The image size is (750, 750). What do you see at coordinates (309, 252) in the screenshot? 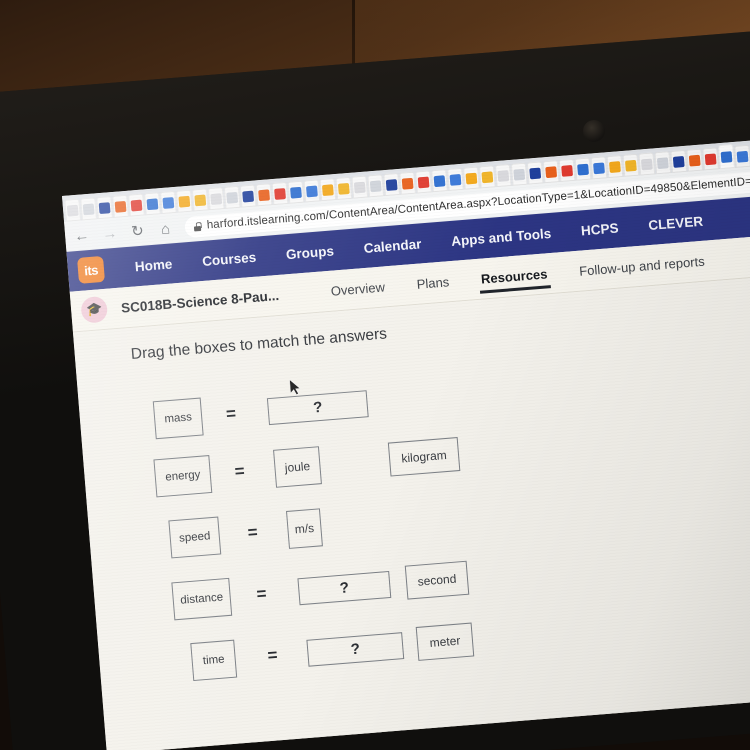
I see `nav-link-groups: Groups` at bounding box center [309, 252].